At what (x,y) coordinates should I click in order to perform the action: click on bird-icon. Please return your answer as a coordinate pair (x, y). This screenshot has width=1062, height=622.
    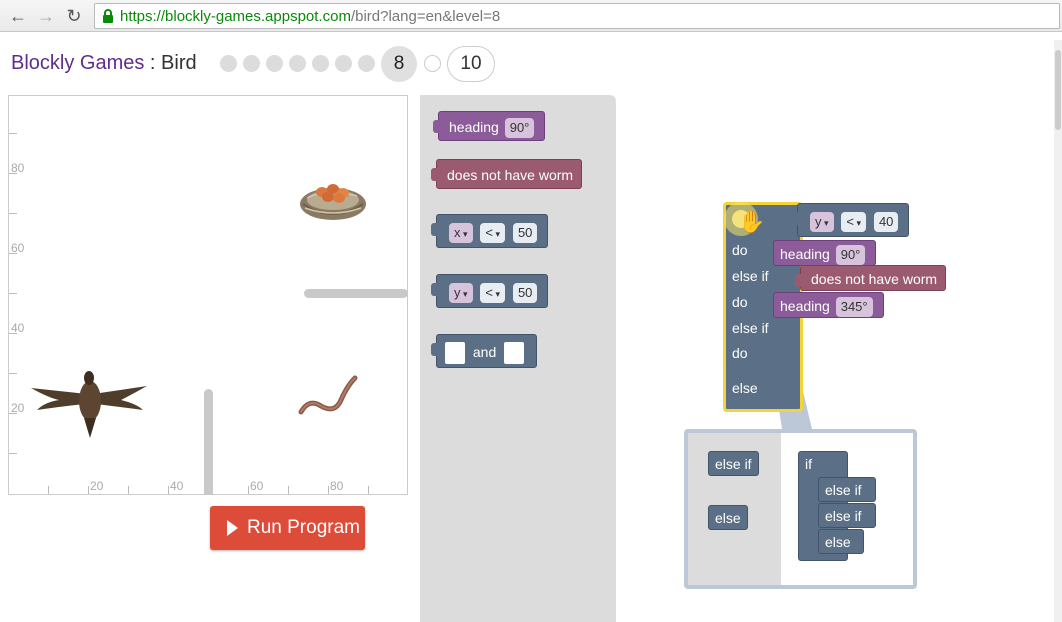
    Looking at the image, I should click on (89, 404).